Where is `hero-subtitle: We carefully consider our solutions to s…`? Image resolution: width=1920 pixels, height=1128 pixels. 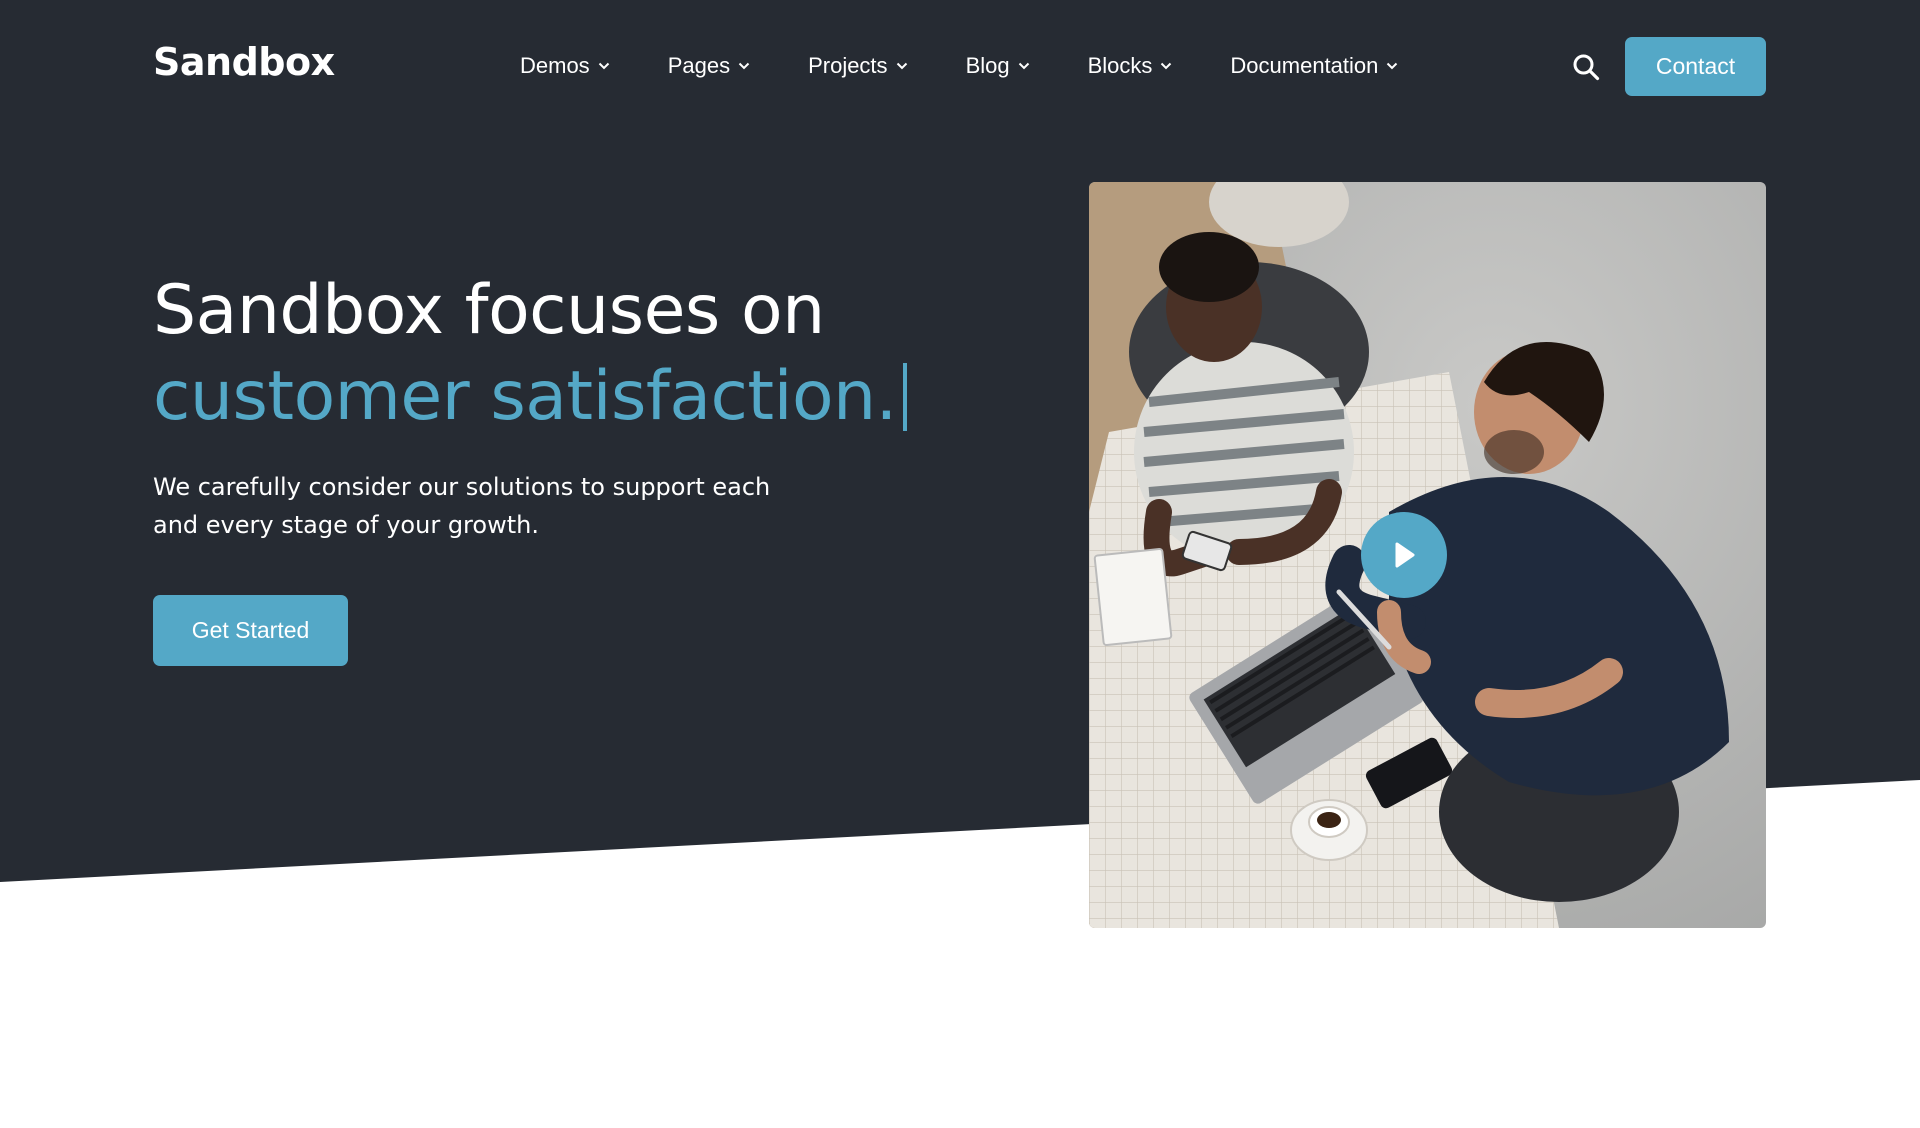
hero-subtitle: We carefully consider our solutions to s… is located at coordinates (462, 506).